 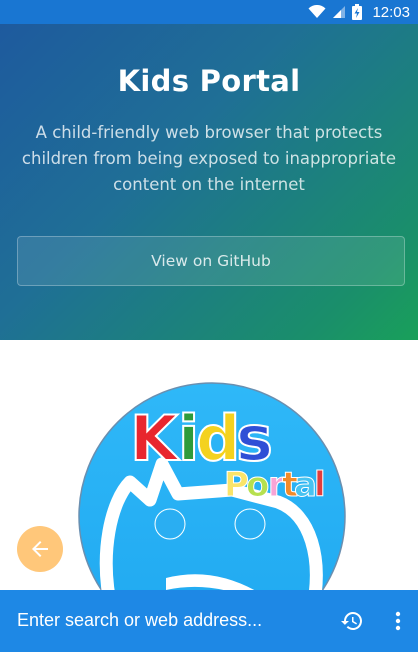 What do you see at coordinates (391, 12) in the screenshot?
I see `status-time: 12:03` at bounding box center [391, 12].